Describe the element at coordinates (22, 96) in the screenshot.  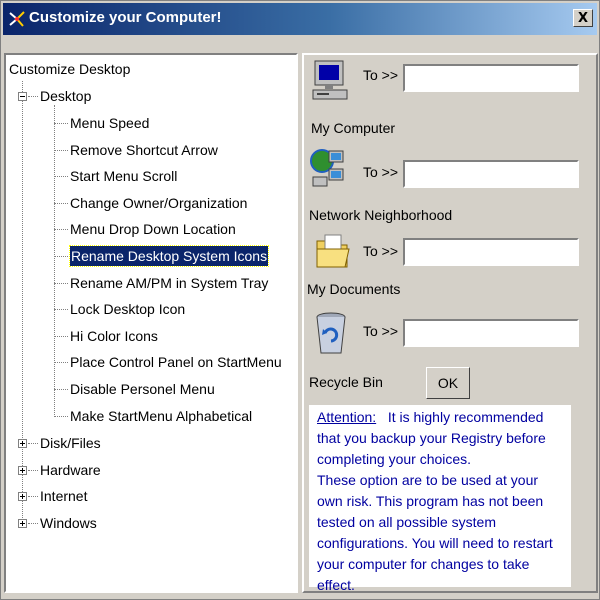
I see `collapse-desktop-toggle` at that location.